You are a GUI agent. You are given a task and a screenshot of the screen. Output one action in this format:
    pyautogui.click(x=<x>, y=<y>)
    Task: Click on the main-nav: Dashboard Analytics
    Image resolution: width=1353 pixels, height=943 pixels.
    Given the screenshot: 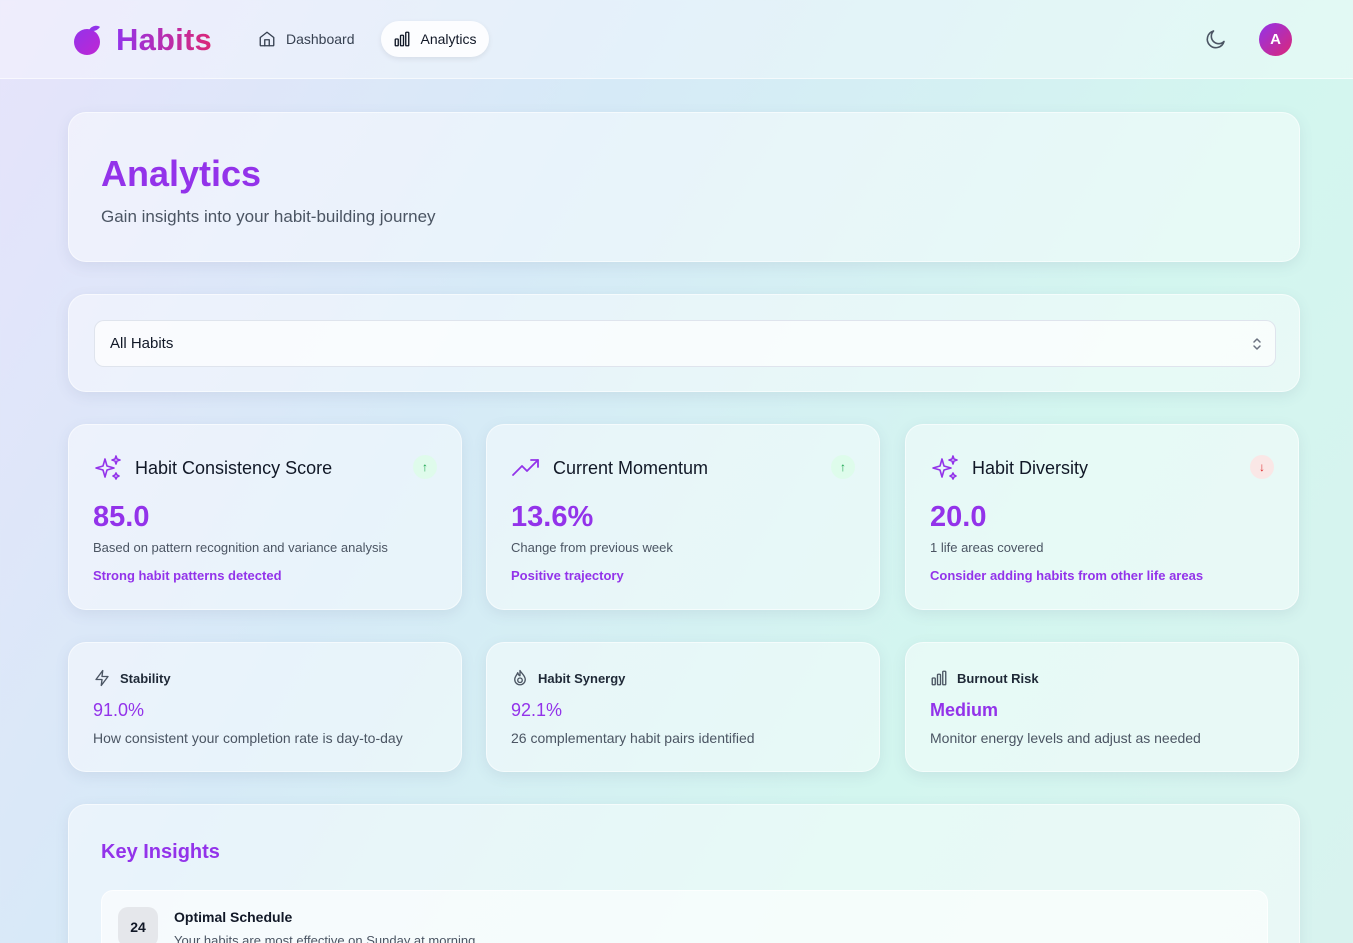 What is the action you would take?
    pyautogui.click(x=367, y=39)
    